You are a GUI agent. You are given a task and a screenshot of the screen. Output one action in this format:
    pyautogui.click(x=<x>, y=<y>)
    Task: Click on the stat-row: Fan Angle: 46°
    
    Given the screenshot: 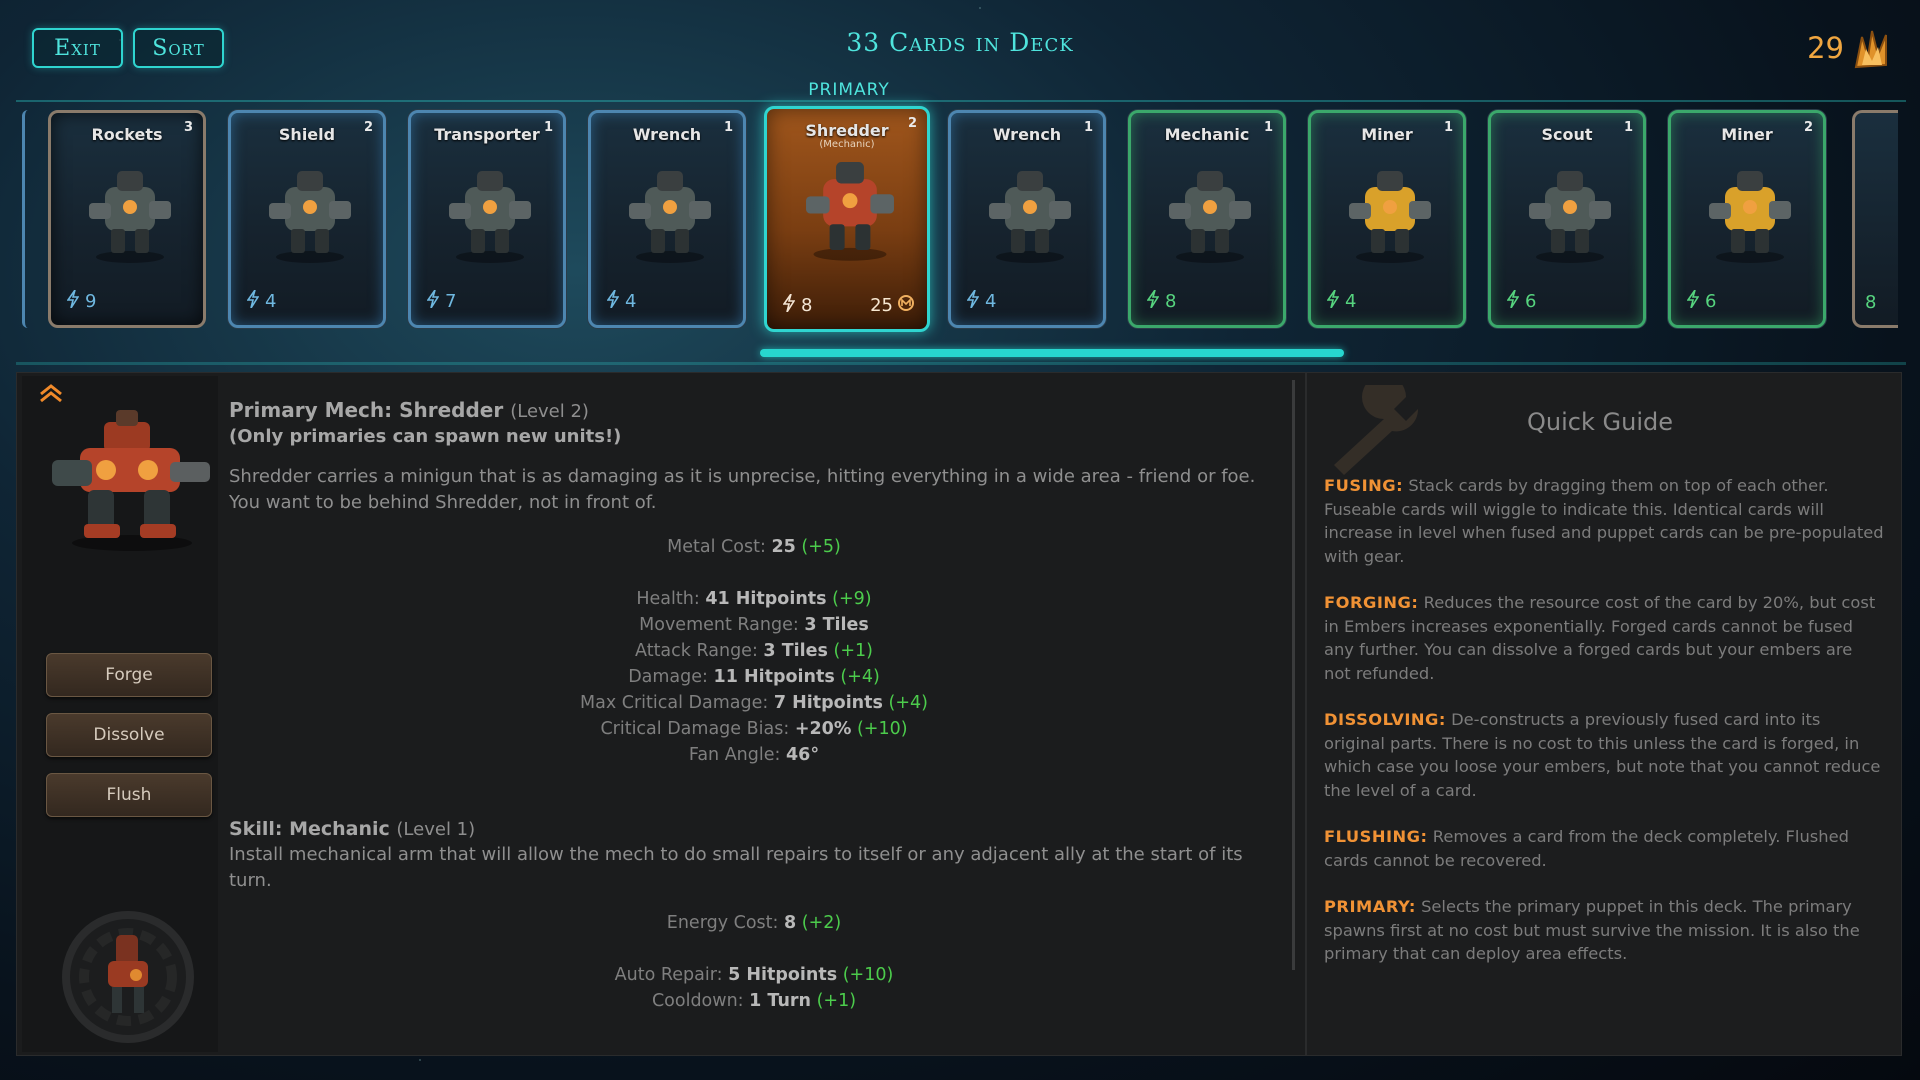 What is the action you would take?
    pyautogui.click(x=754, y=755)
    